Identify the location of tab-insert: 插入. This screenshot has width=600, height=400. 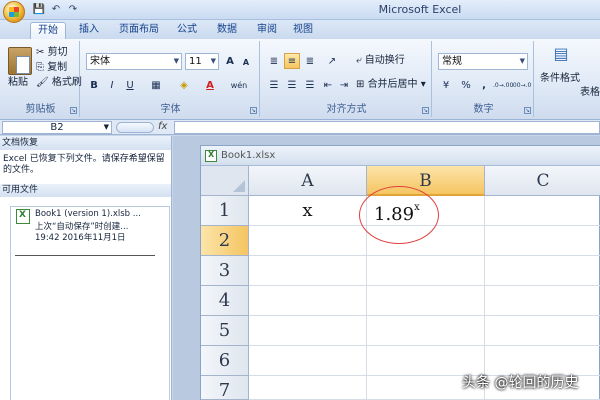
(89, 30).